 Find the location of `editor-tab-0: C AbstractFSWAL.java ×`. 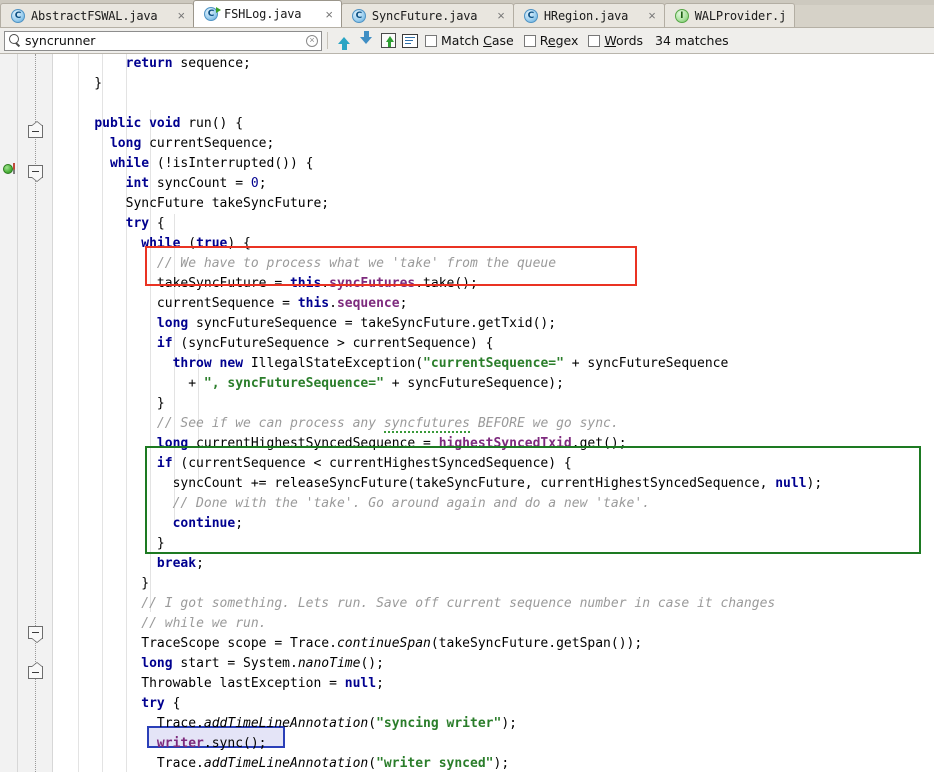

editor-tab-0: C AbstractFSWAL.java × is located at coordinates (97, 15).